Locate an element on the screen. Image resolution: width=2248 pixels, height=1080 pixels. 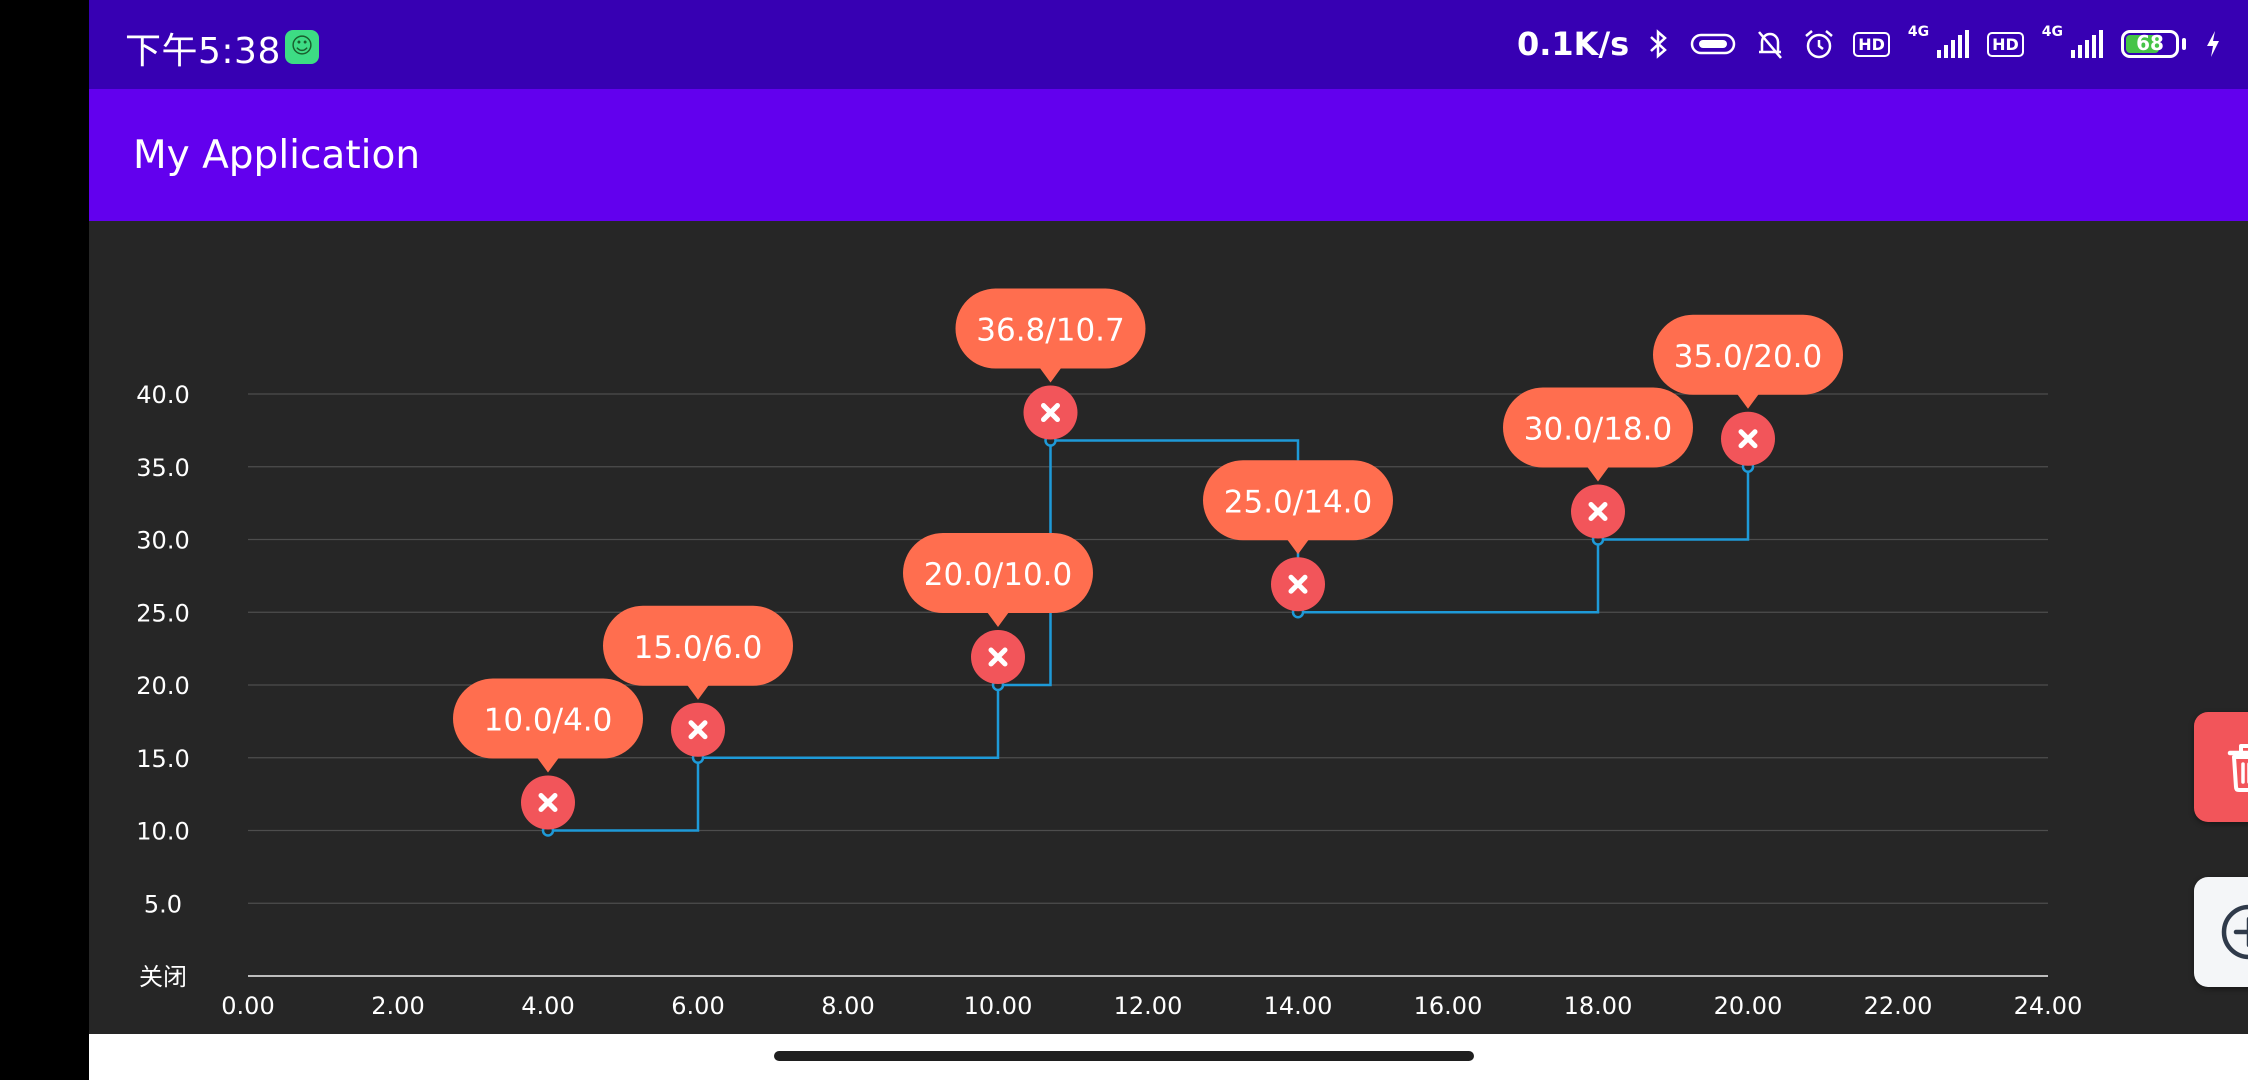
data-point-group: 10.0/4.0 is located at coordinates (548, 757).